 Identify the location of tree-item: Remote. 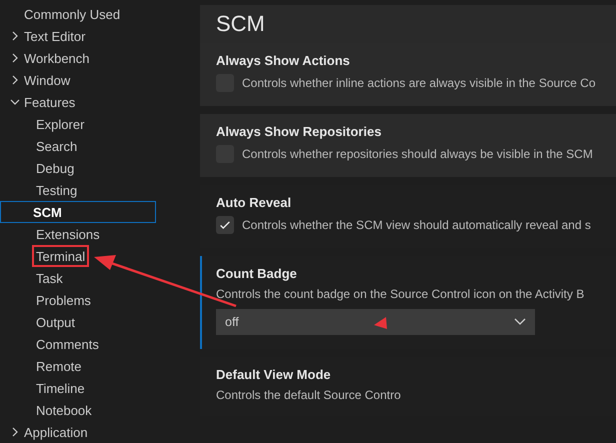
(59, 366).